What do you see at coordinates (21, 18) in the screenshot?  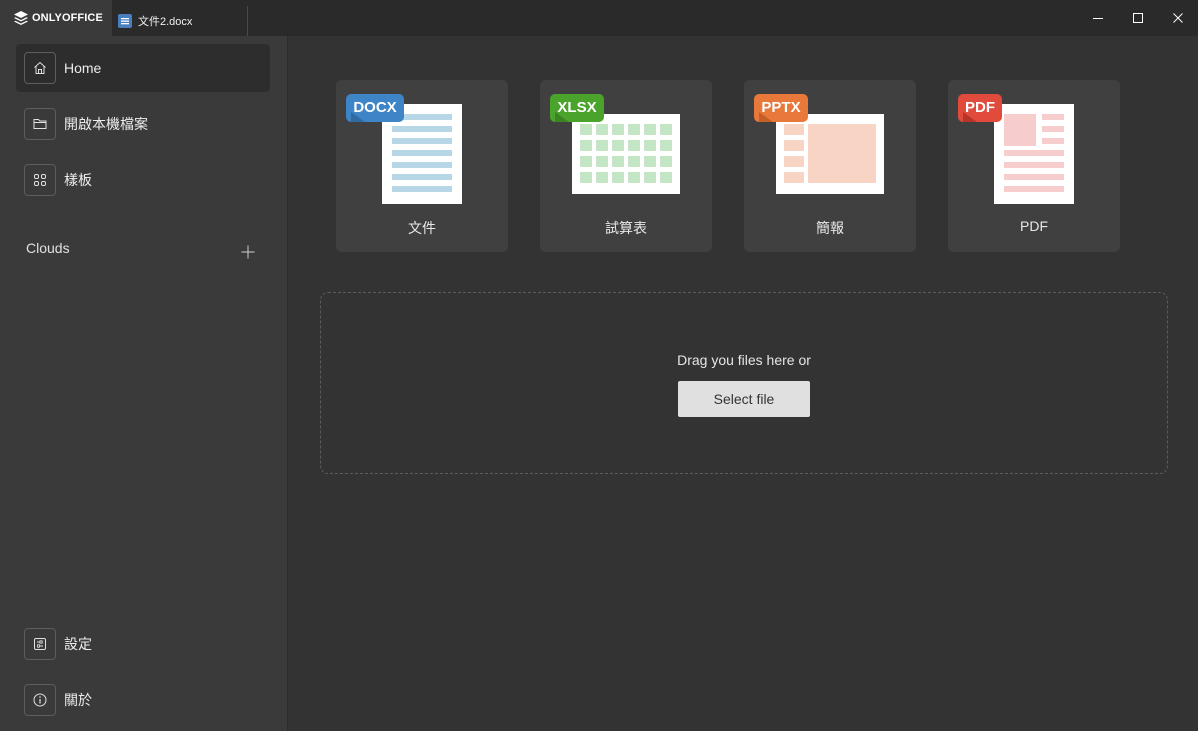 I see `onlyoffice-logo-icon` at bounding box center [21, 18].